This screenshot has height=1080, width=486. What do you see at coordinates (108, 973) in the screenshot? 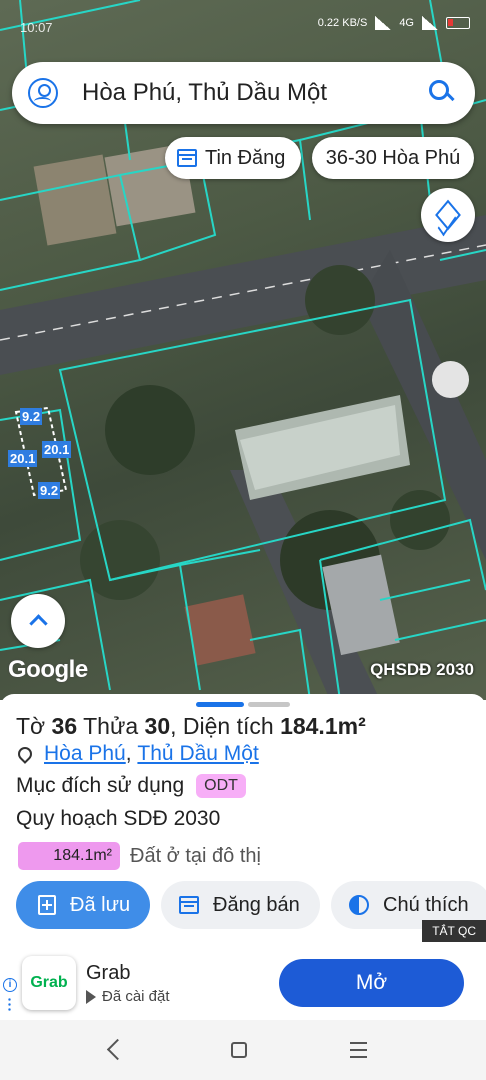
I see `ad-app-name: Grab` at bounding box center [108, 973].